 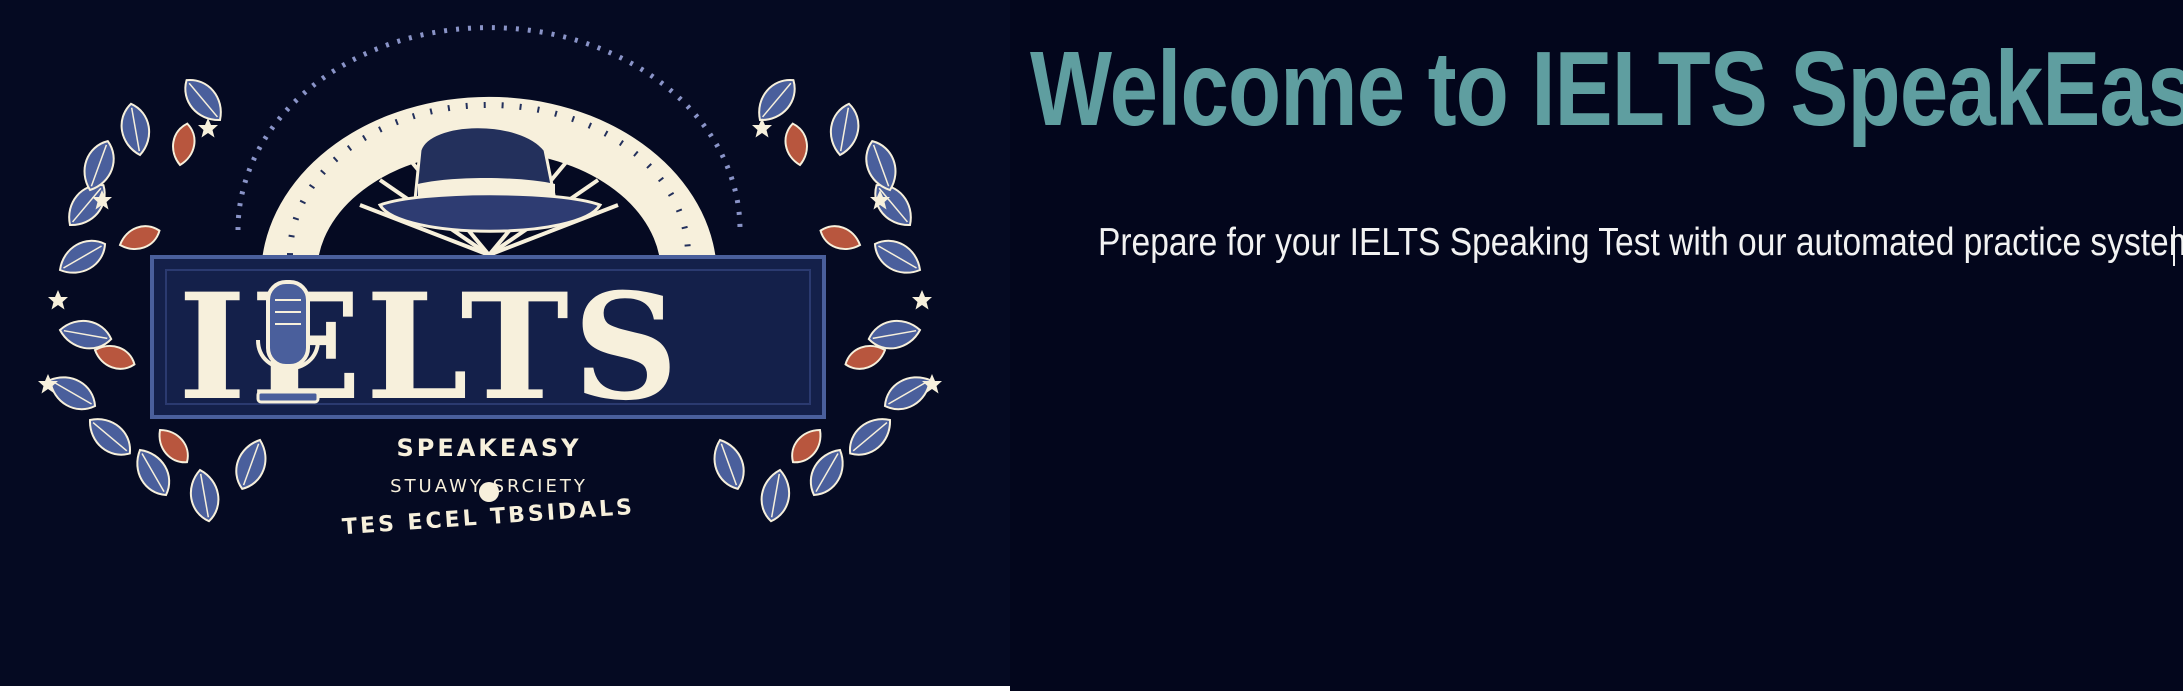 I want to click on page-title: Welcome to IELTS SpeakEasy, so click(x=1606, y=89).